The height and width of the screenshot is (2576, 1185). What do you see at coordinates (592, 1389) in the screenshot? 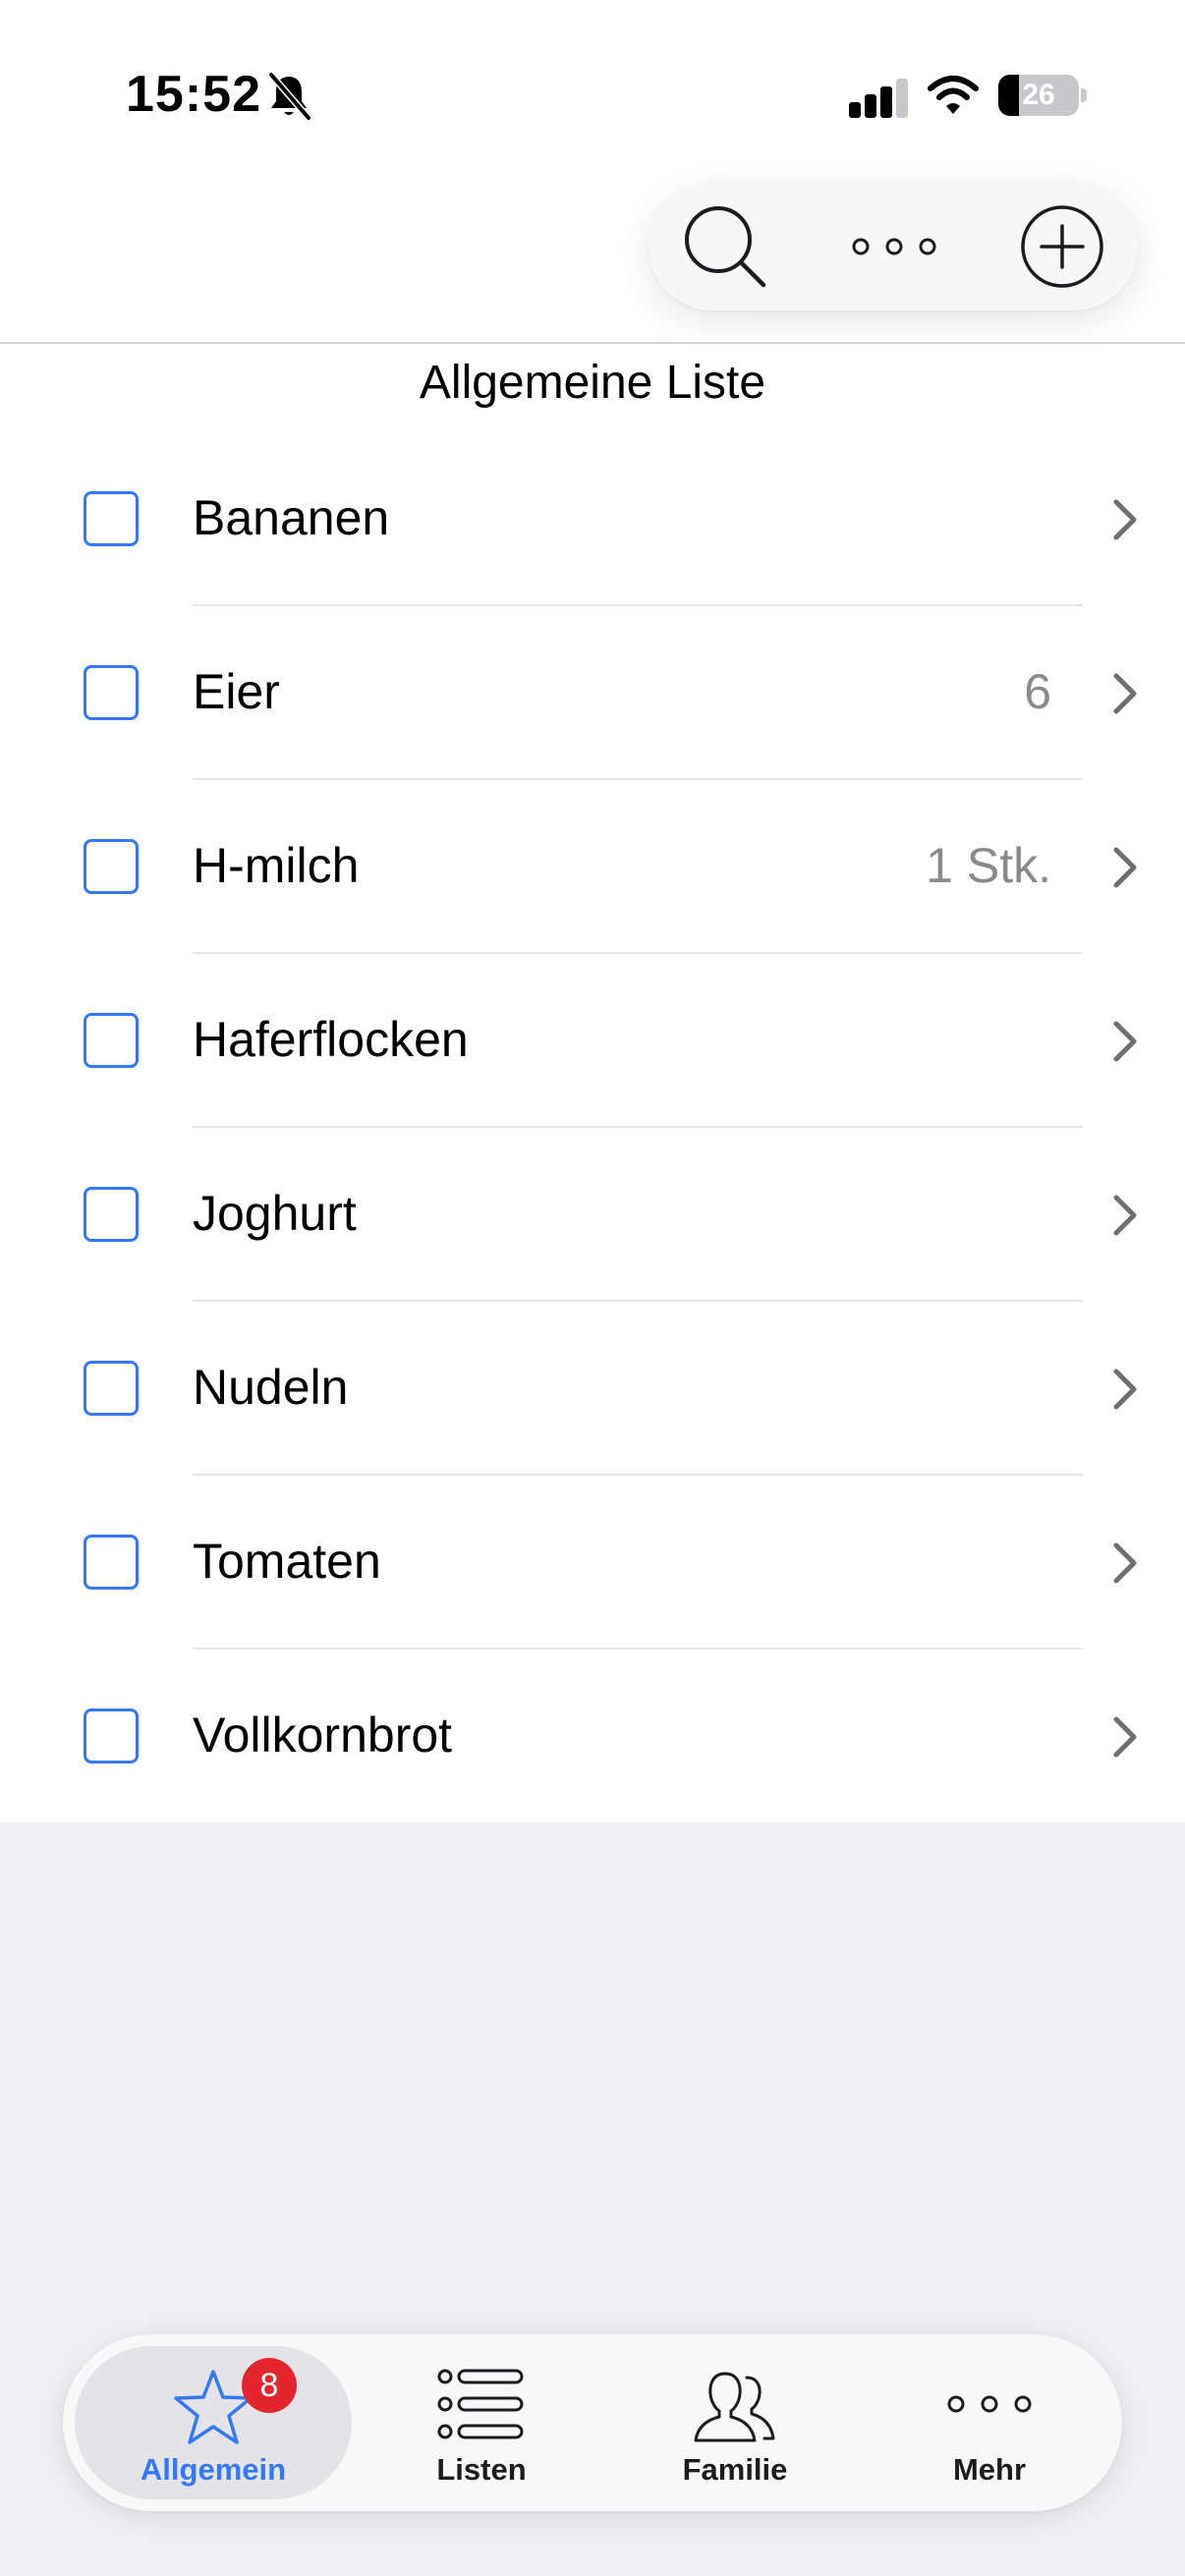
I see `list-item: Nudeln` at bounding box center [592, 1389].